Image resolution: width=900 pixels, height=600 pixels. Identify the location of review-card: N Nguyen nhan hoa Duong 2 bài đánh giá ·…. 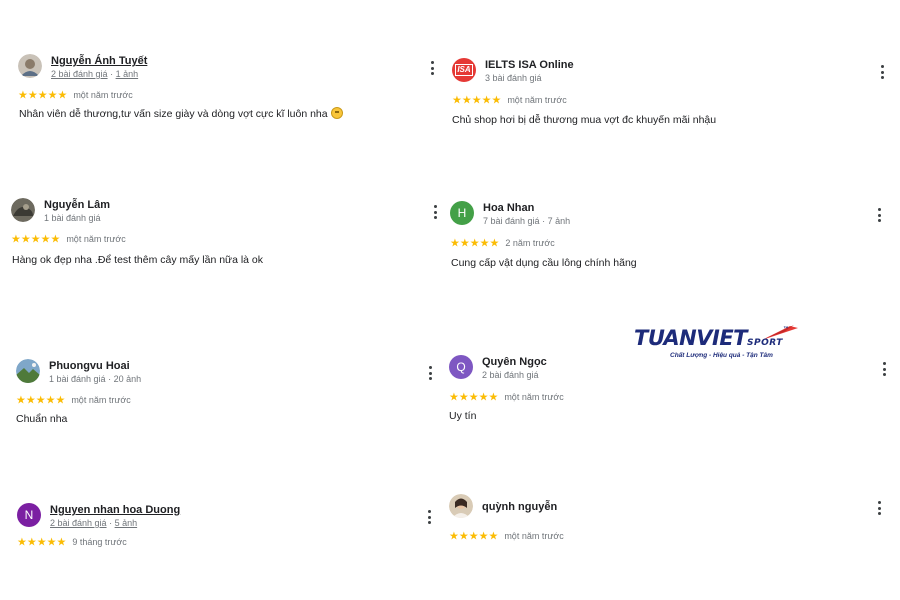
(227, 525).